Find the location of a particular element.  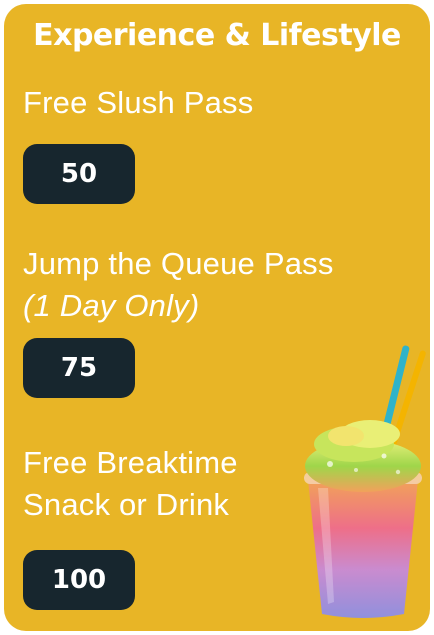

reward-points-badge: 100 is located at coordinates (79, 580).